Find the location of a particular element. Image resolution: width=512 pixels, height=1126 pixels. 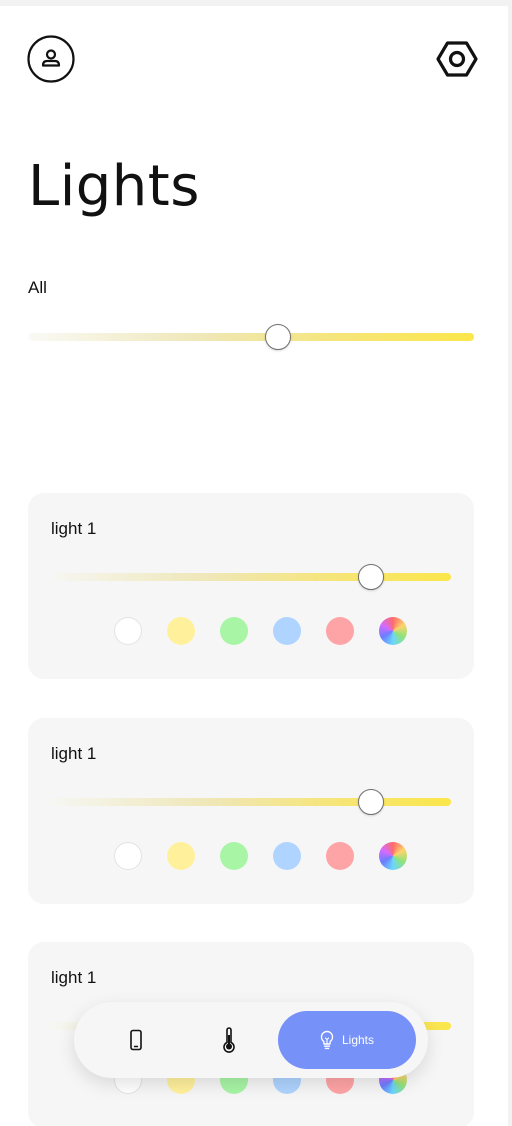

lightbulb-icon is located at coordinates (327, 1040).